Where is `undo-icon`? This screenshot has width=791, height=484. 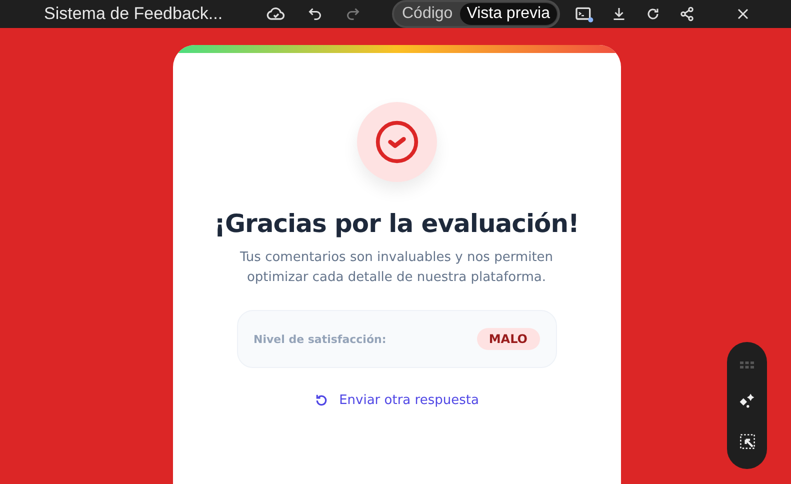
undo-icon is located at coordinates (315, 14).